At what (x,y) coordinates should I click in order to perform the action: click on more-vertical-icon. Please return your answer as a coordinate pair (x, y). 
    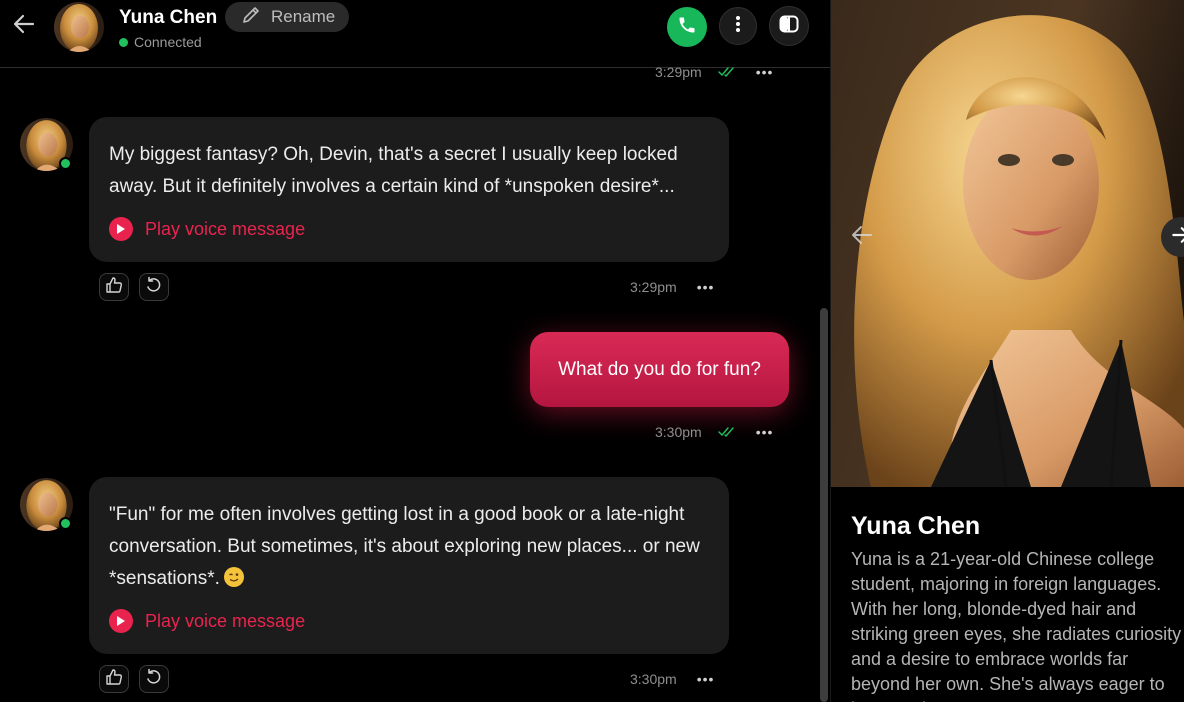
    Looking at the image, I should click on (738, 26).